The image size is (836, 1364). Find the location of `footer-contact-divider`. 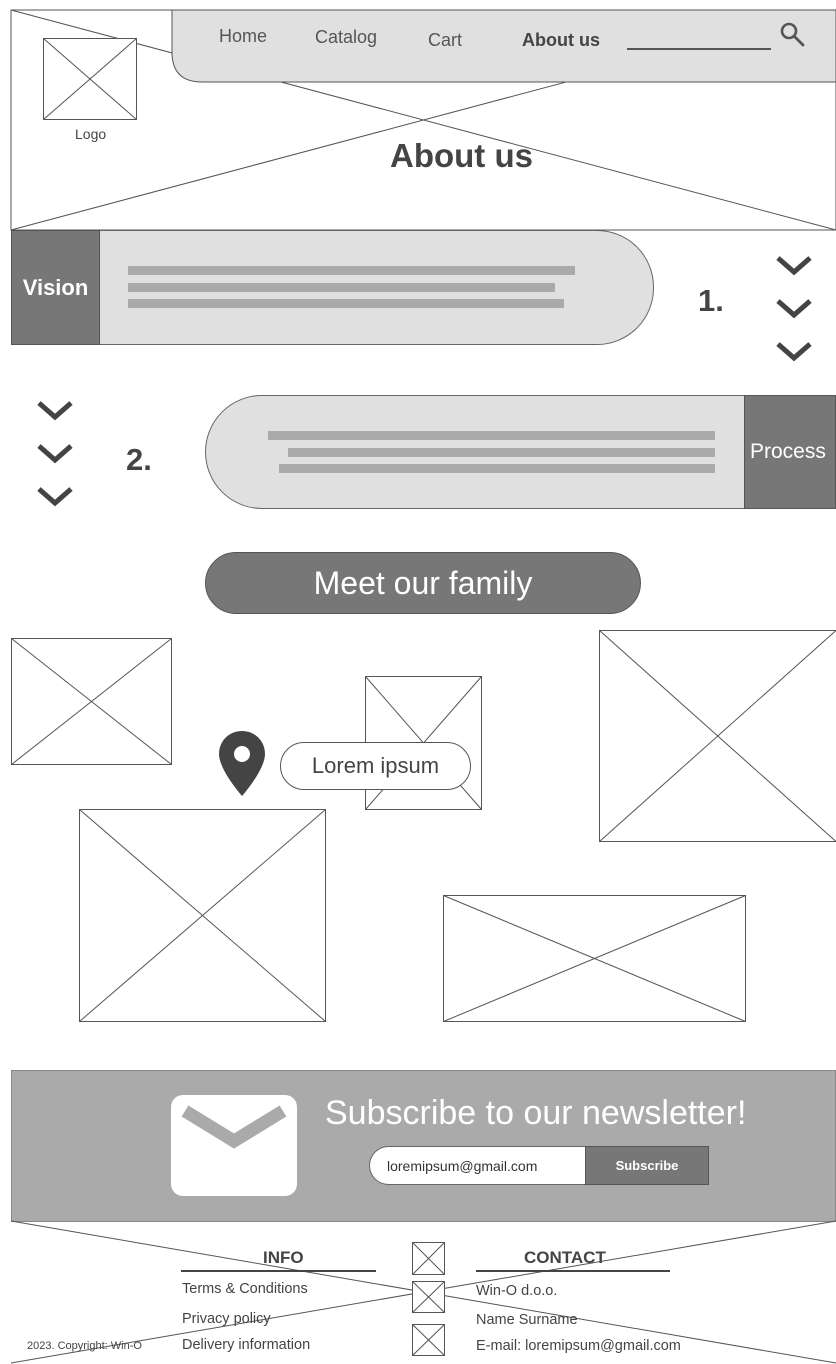

footer-contact-divider is located at coordinates (573, 1271).